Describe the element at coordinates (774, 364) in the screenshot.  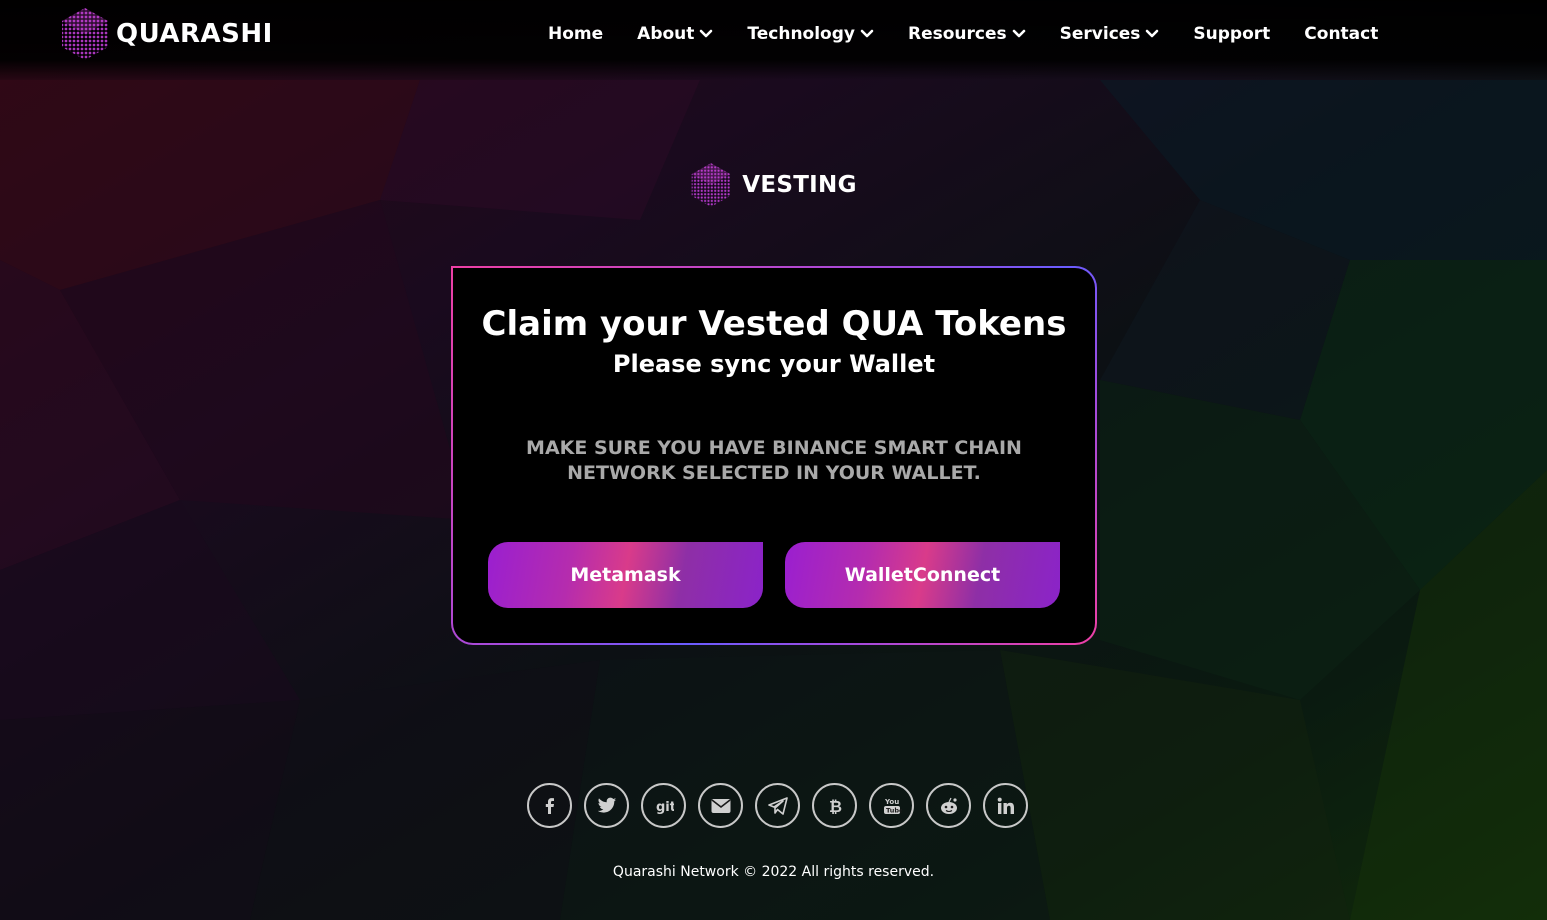
I see `card-subtitle: Please sync your Wallet` at that location.